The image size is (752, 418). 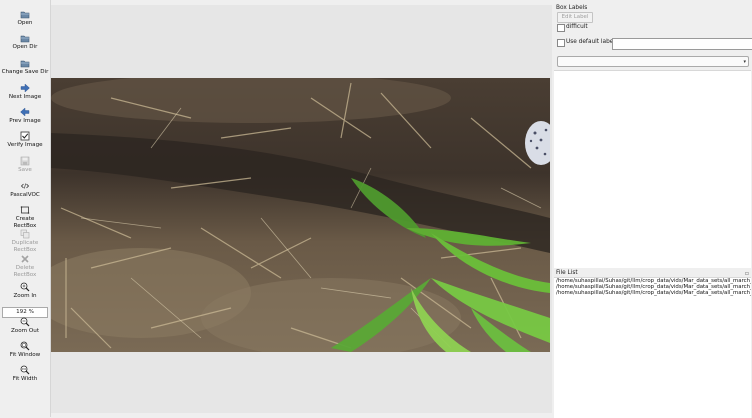 What do you see at coordinates (25, 287) in the screenshot?
I see `zoom-in-icon` at bounding box center [25, 287].